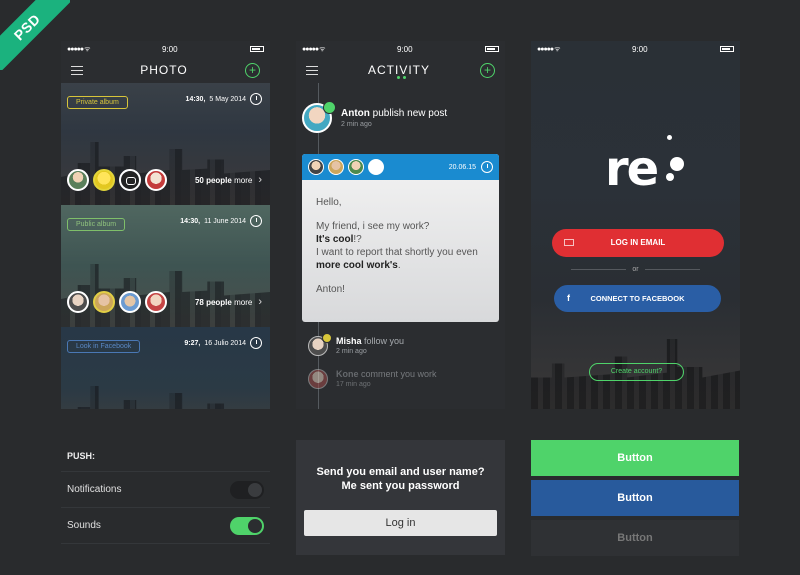 This screenshot has width=800, height=575. I want to click on page-title: PHOTO, so click(164, 70).